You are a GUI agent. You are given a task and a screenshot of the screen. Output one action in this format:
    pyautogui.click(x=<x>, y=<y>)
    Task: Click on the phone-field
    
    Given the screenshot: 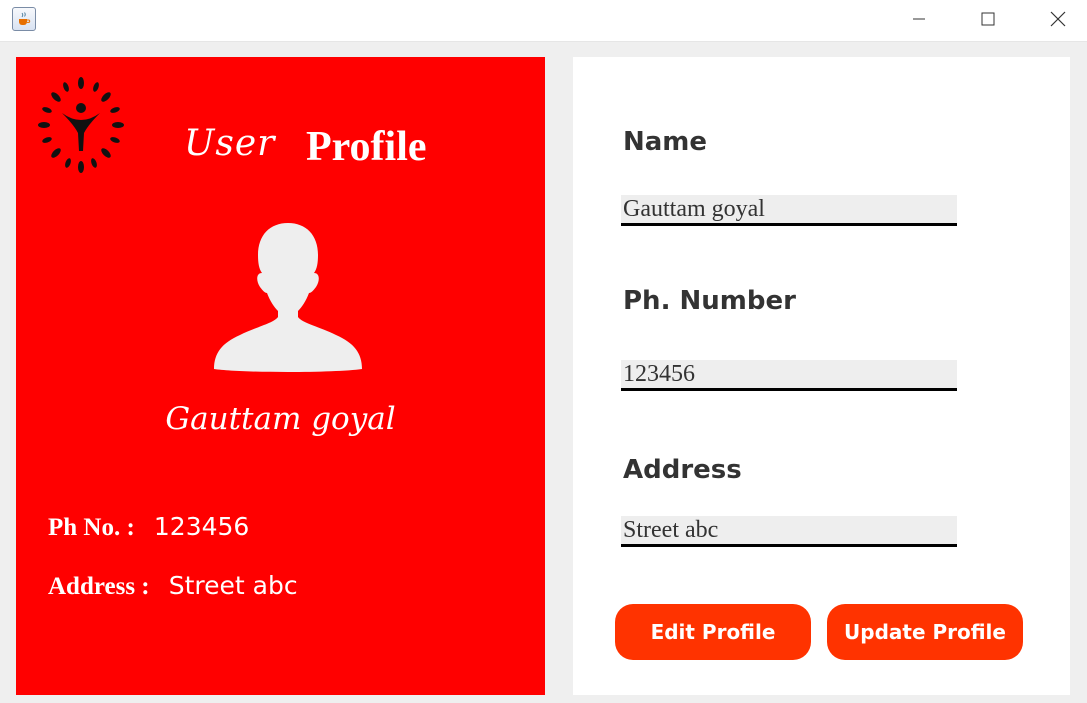 What is the action you would take?
    pyautogui.click(x=789, y=375)
    